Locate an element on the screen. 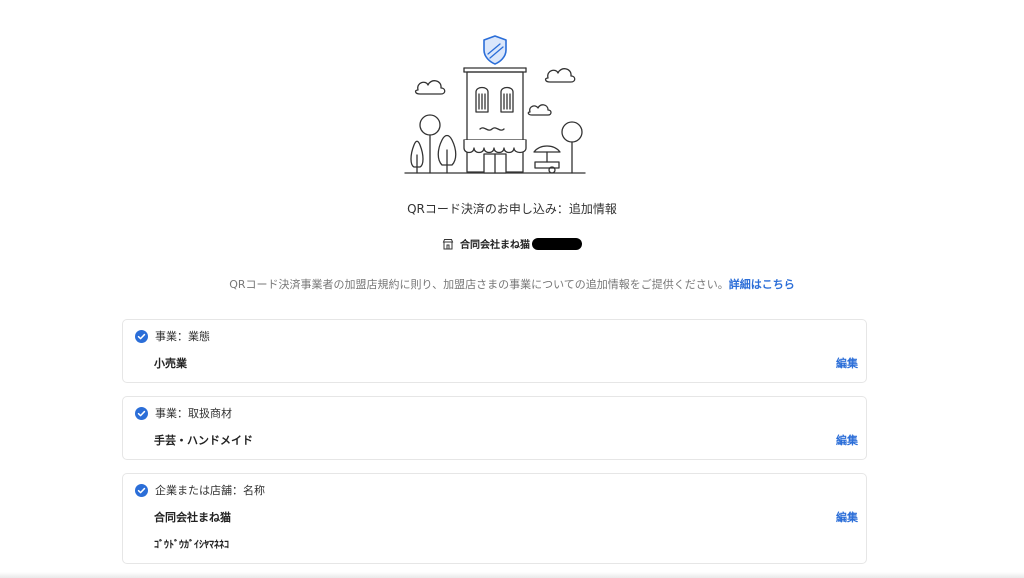 This screenshot has width=1024, height=578. details-link: 詳細はこちら is located at coordinates (762, 284).